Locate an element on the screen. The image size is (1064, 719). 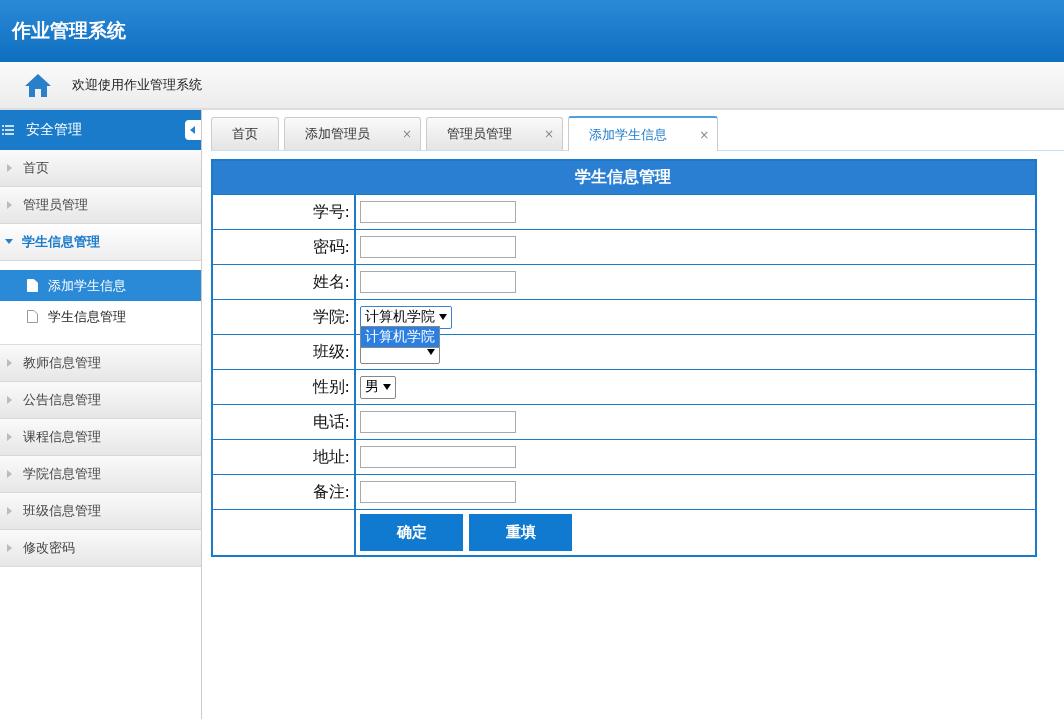
menu-item: 课程信息管理 is located at coordinates (100, 437).